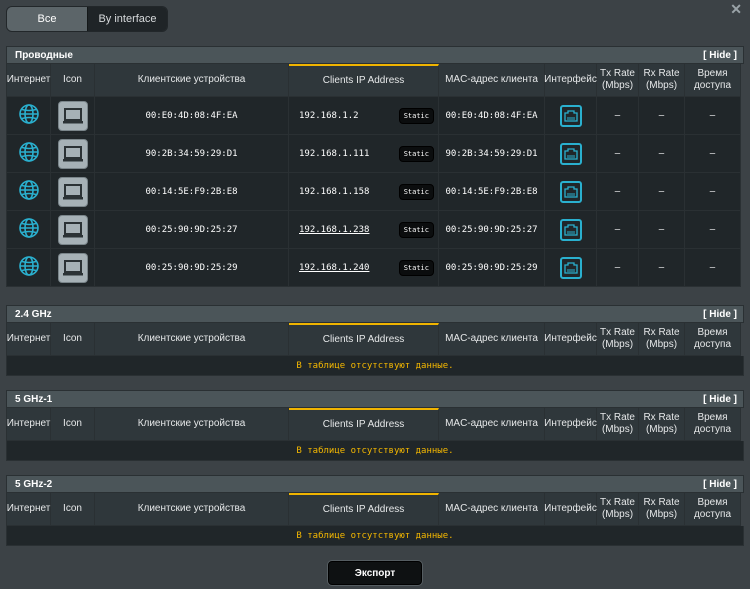 Image resolution: width=750 pixels, height=589 pixels. What do you see at coordinates (334, 230) in the screenshot?
I see `client-ip: 192.168.1.238` at bounding box center [334, 230].